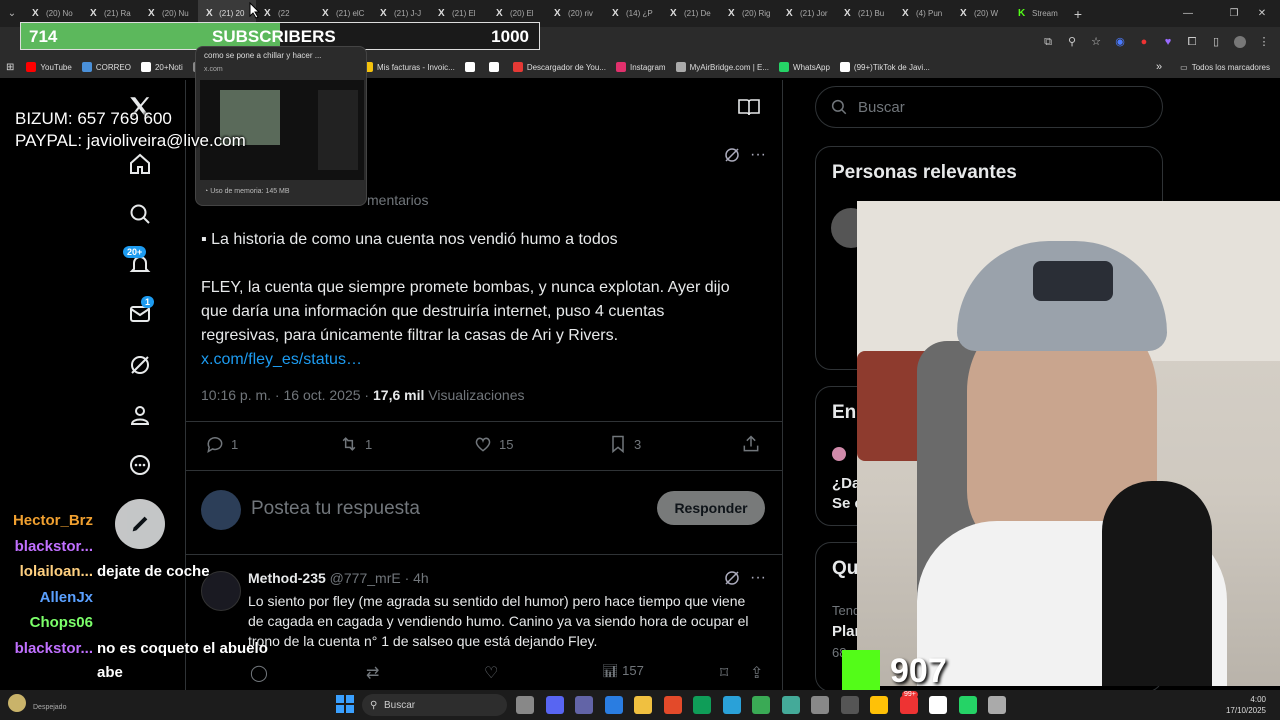 The width and height of the screenshot is (1280, 720). Describe the element at coordinates (345, 706) in the screenshot. I see `start-button` at that location.